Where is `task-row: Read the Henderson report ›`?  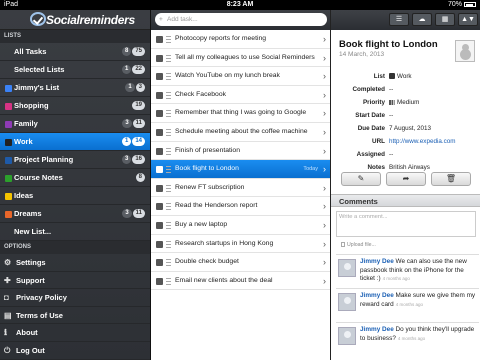 task-row: Read the Henderson report › is located at coordinates (240, 206).